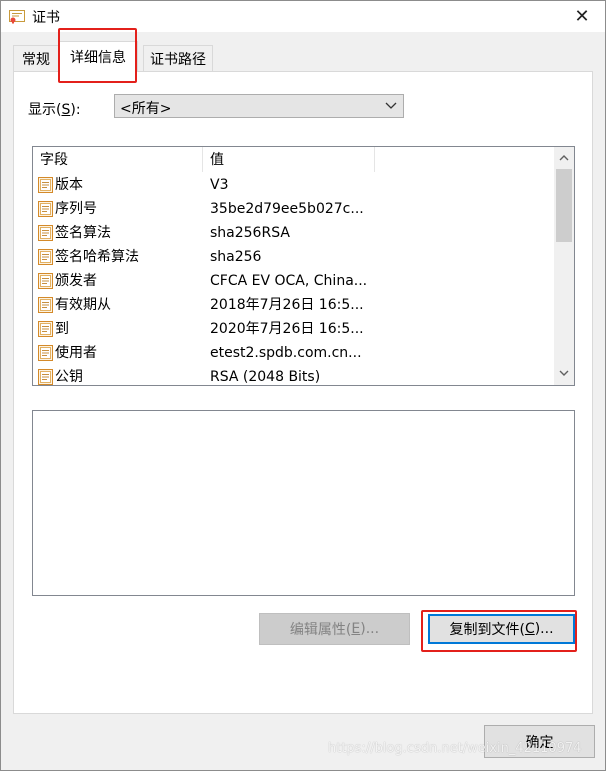 This screenshot has width=606, height=771. What do you see at coordinates (259, 106) in the screenshot?
I see `show-select: <所有>` at bounding box center [259, 106].